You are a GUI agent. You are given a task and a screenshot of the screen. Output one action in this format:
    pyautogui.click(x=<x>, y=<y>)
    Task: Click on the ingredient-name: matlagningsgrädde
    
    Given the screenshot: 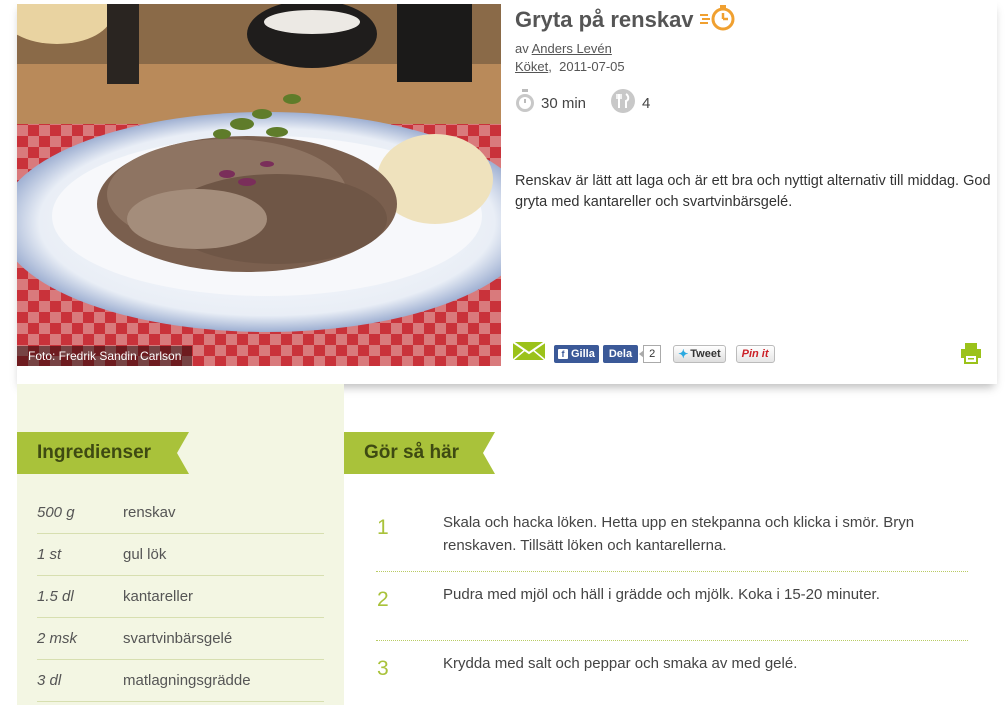 What is the action you would take?
    pyautogui.click(x=187, y=680)
    